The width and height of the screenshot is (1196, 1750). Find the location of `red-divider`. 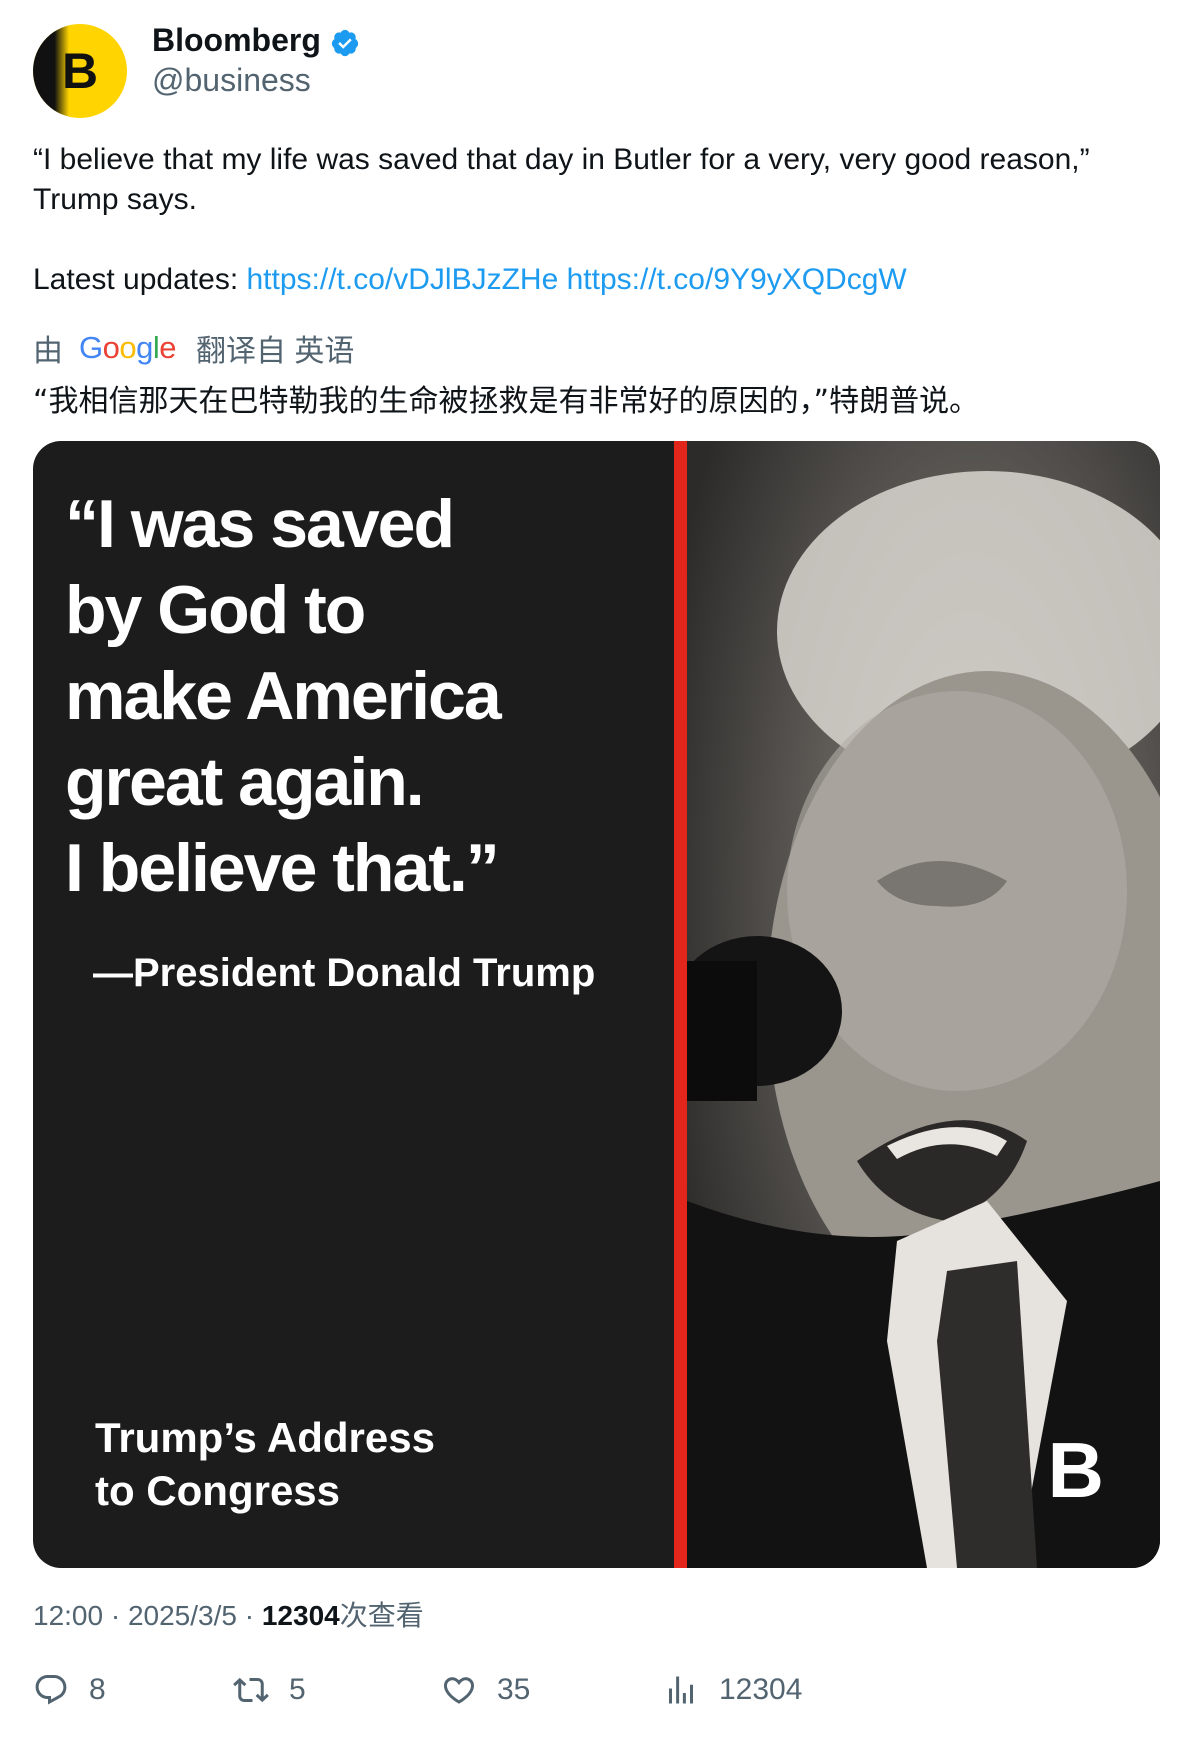

red-divider is located at coordinates (680, 1004).